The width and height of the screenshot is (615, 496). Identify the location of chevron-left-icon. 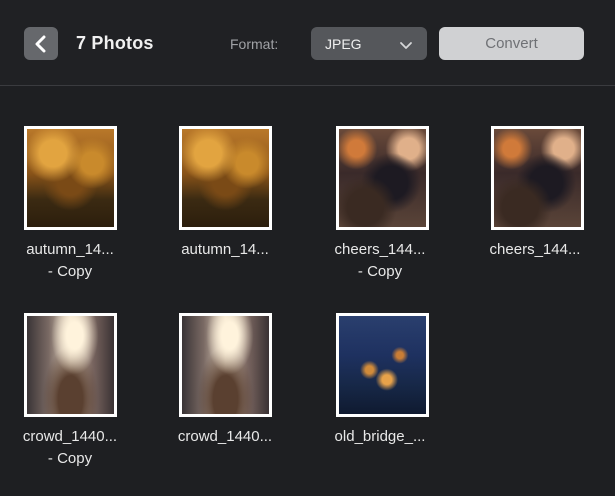
(41, 44).